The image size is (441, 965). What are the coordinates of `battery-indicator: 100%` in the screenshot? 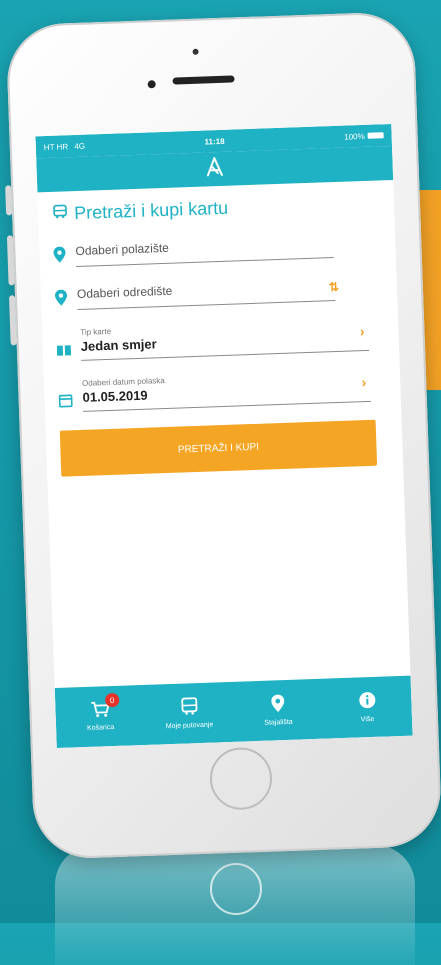 It's located at (364, 136).